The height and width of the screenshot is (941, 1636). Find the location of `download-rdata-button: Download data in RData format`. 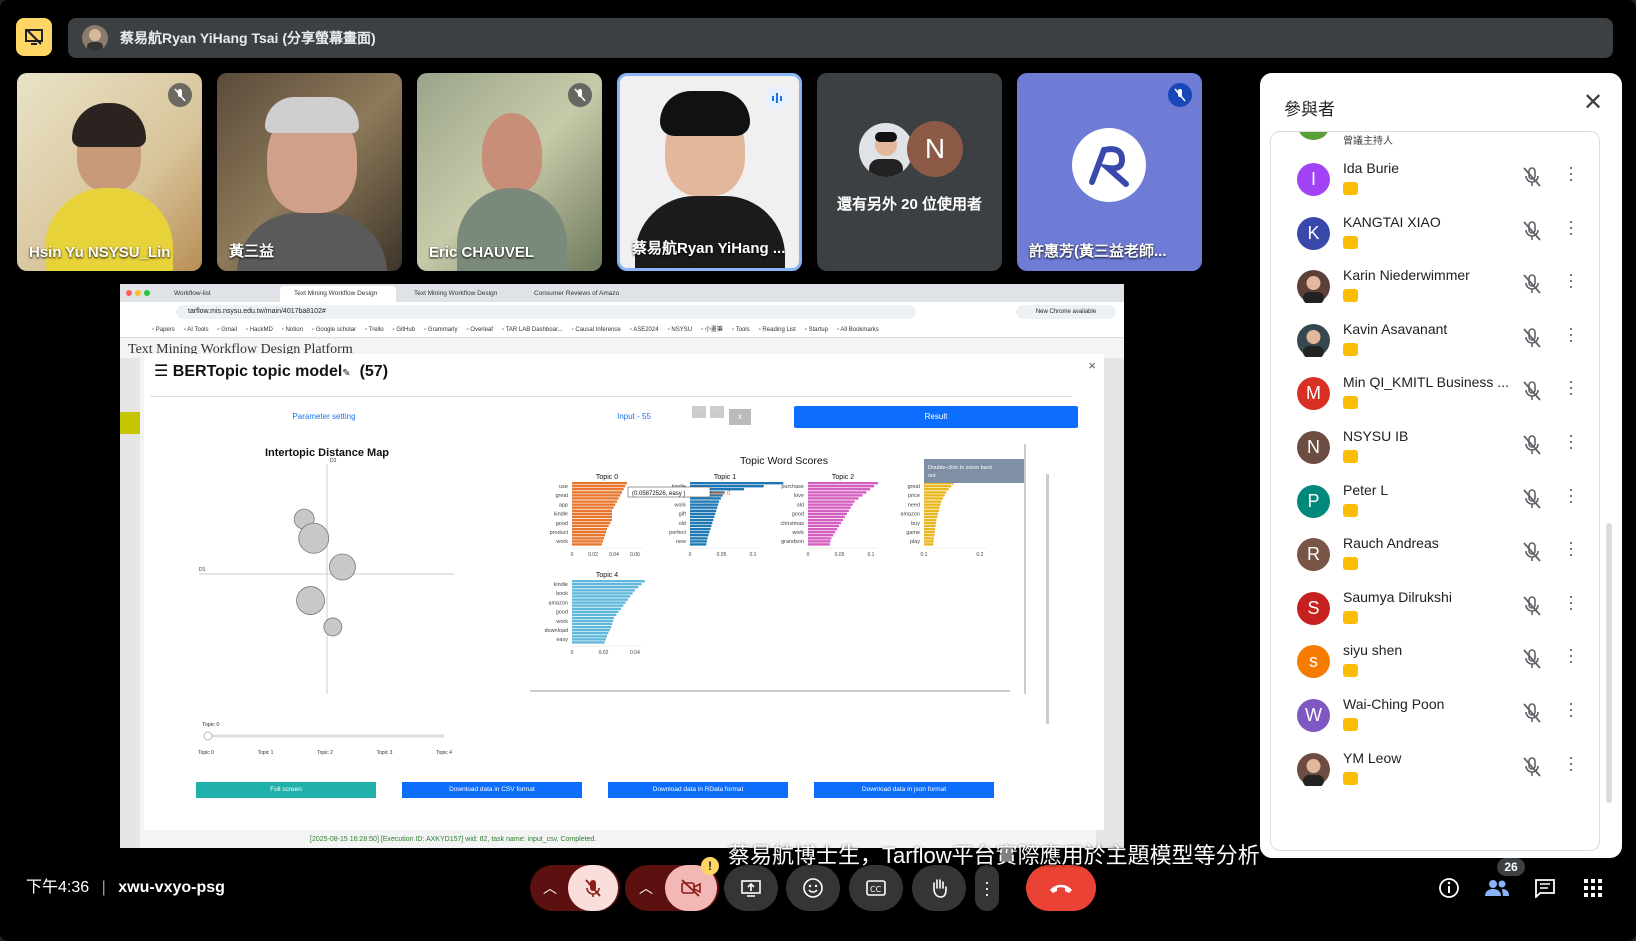

download-rdata-button: Download data in RData format is located at coordinates (698, 790).